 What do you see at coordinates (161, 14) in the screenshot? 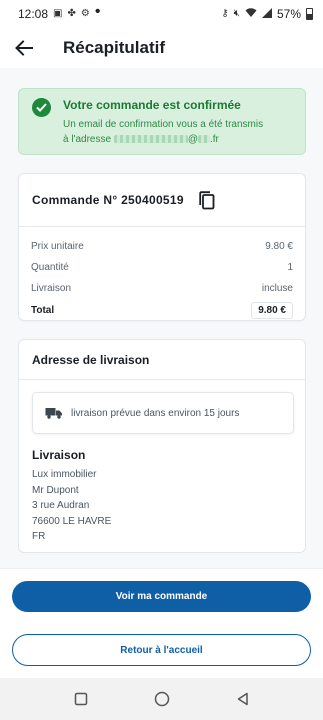
I see `status-bar: 12:08 ▣ ✤ ⚙ • ⚷ 🔇︎ 57%` at bounding box center [161, 14].